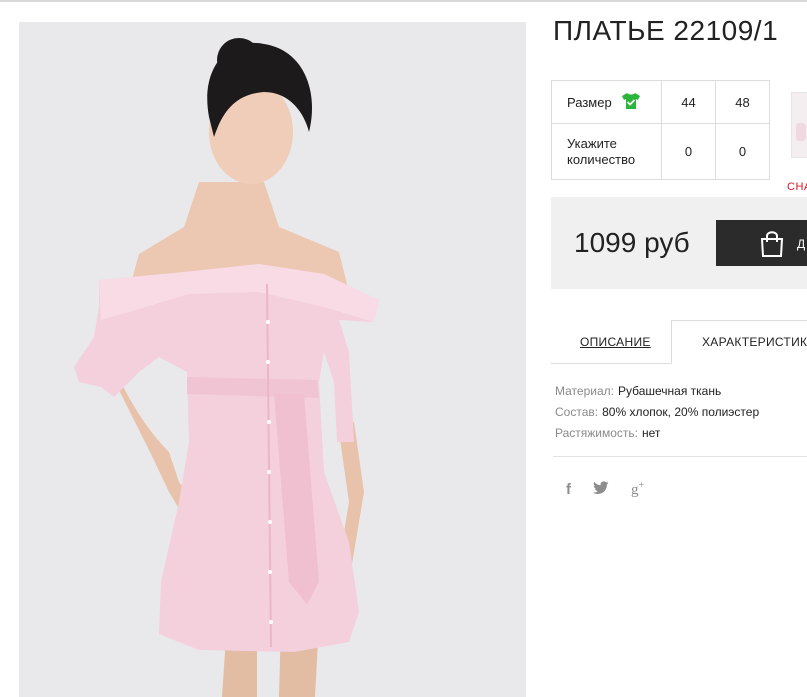 This screenshot has height=697, width=807. I want to click on tab-characteristics: ХАРАКТЕРИСТИКИ, so click(739, 342).